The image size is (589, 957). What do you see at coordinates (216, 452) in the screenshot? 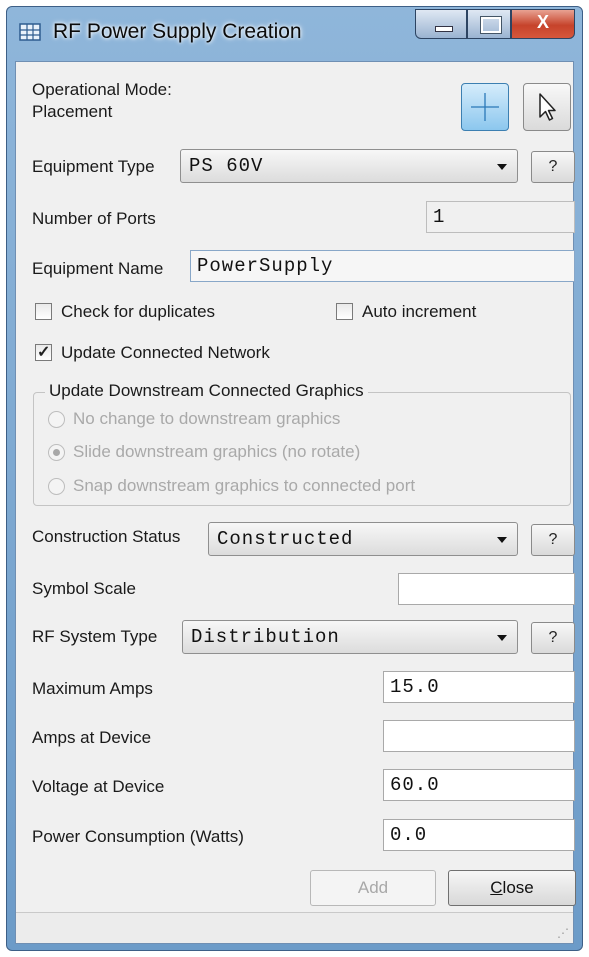
I see `radio-slide-label: Slide downstream graphics (no rotate)` at bounding box center [216, 452].